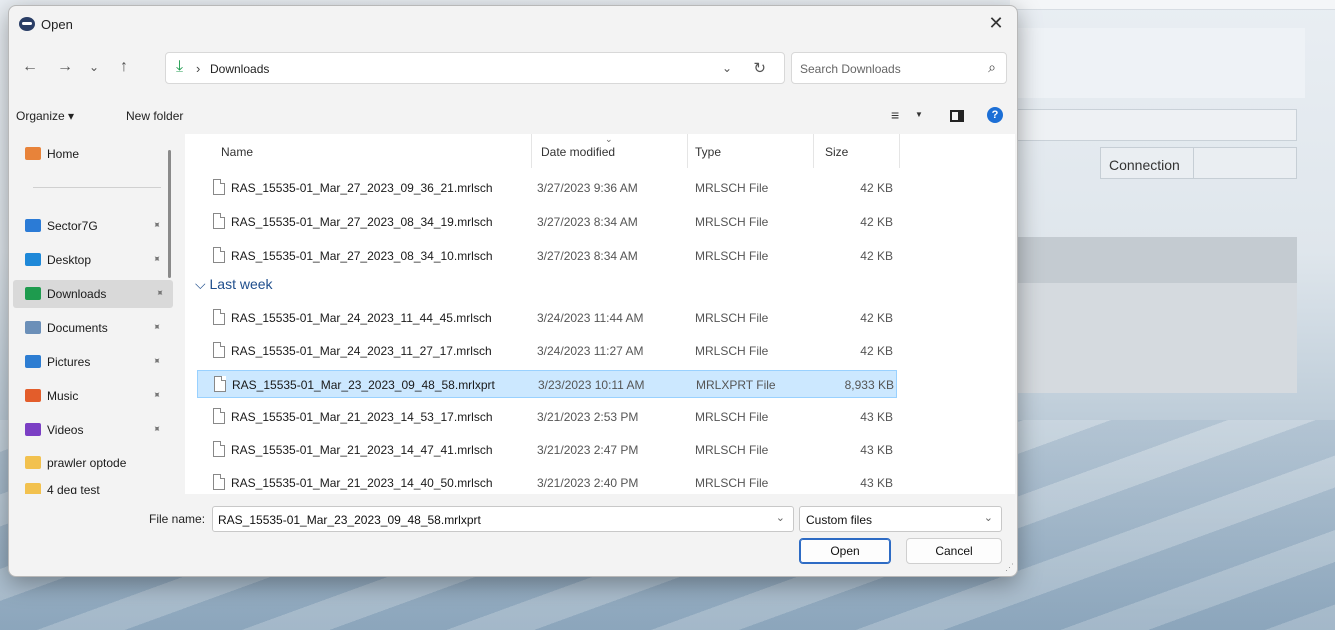 The image size is (1335, 630). I want to click on view-options-icon: ≡, so click(895, 115).